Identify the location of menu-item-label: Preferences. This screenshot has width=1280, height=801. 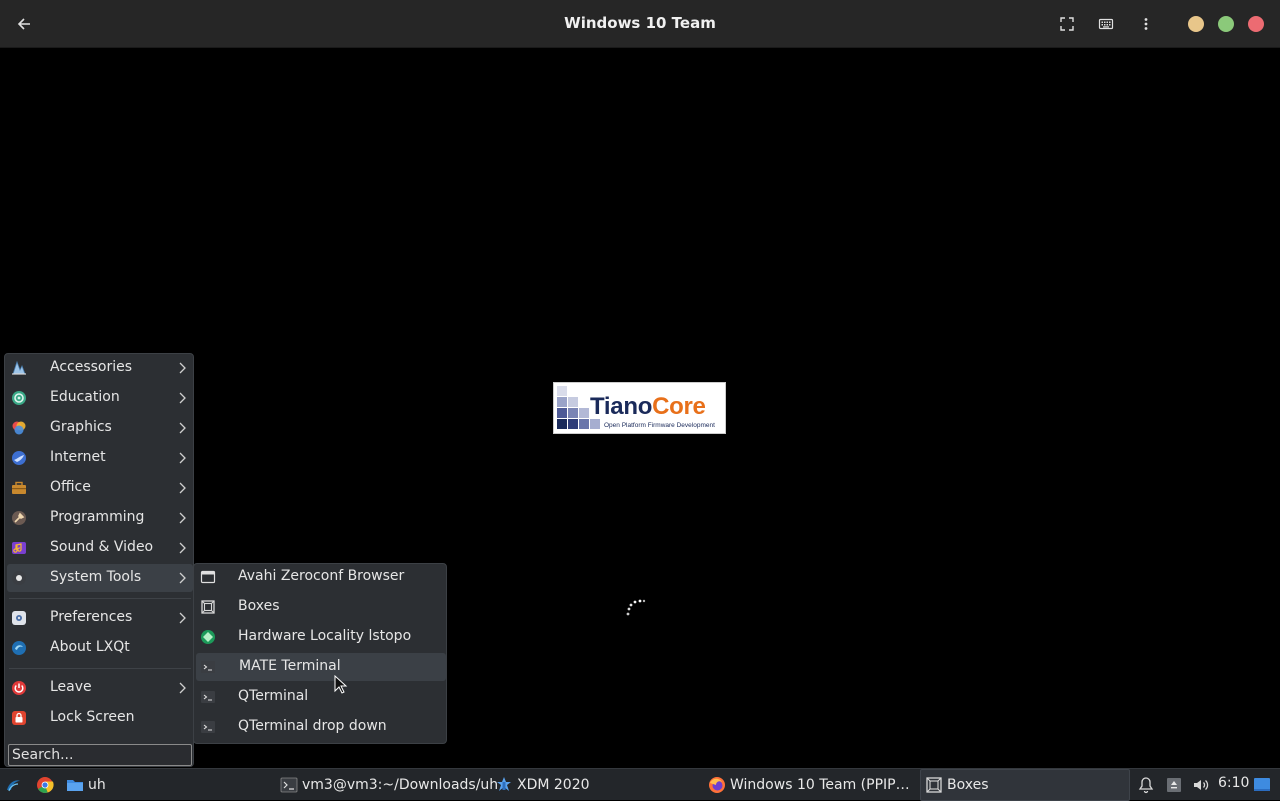
(91, 617).